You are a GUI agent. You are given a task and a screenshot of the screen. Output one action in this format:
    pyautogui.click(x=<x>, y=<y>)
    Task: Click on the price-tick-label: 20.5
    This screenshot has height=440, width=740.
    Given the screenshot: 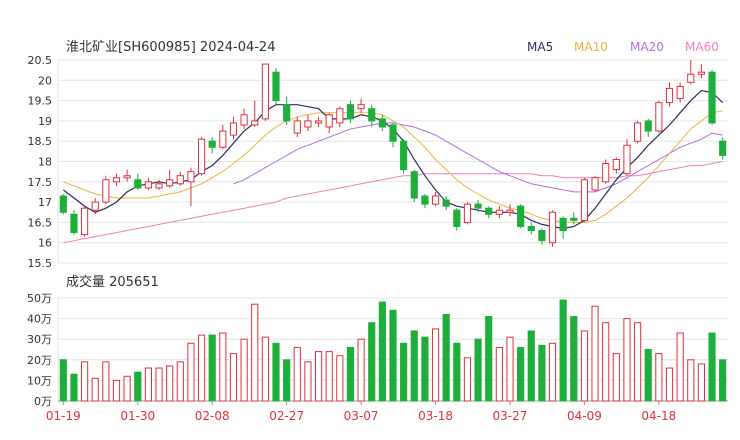 What is the action you would take?
    pyautogui.click(x=40, y=60)
    